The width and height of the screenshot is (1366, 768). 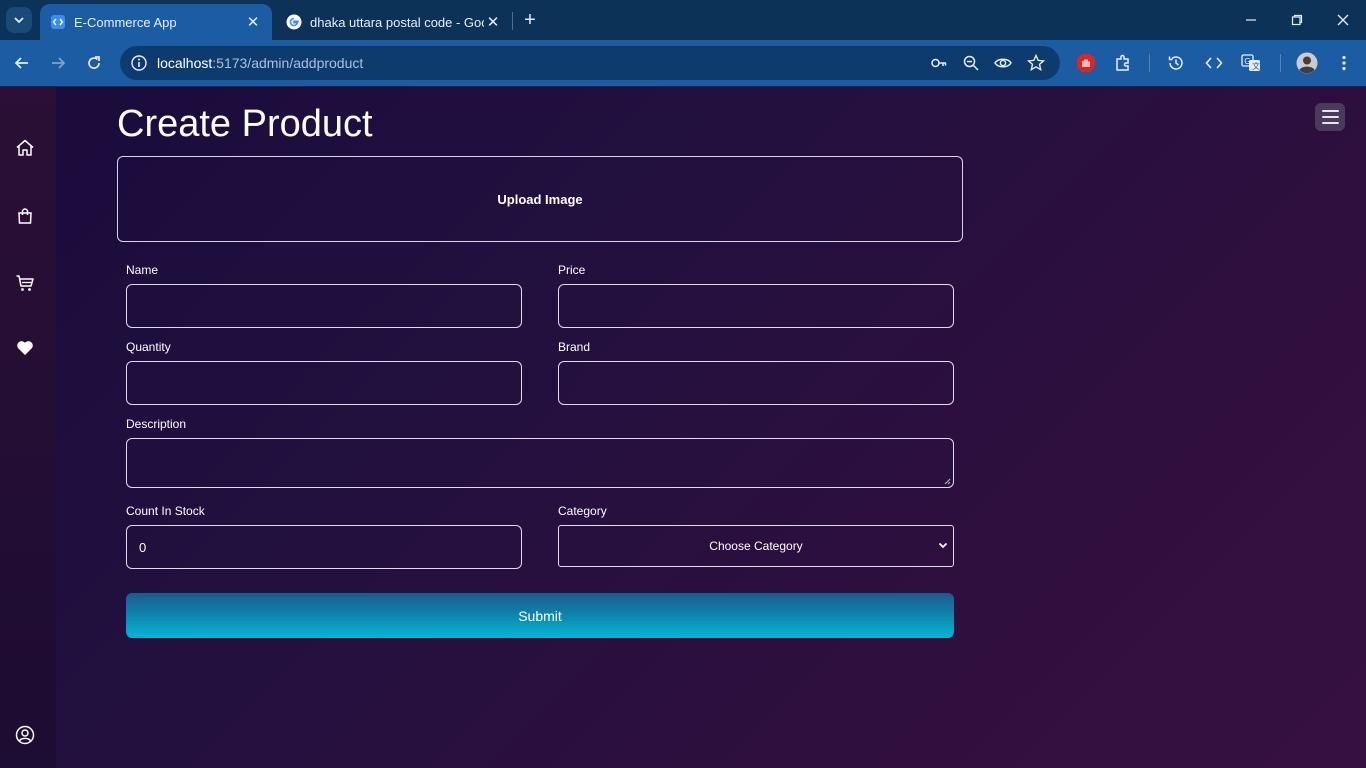 I want to click on back-button, so click(x=22, y=63).